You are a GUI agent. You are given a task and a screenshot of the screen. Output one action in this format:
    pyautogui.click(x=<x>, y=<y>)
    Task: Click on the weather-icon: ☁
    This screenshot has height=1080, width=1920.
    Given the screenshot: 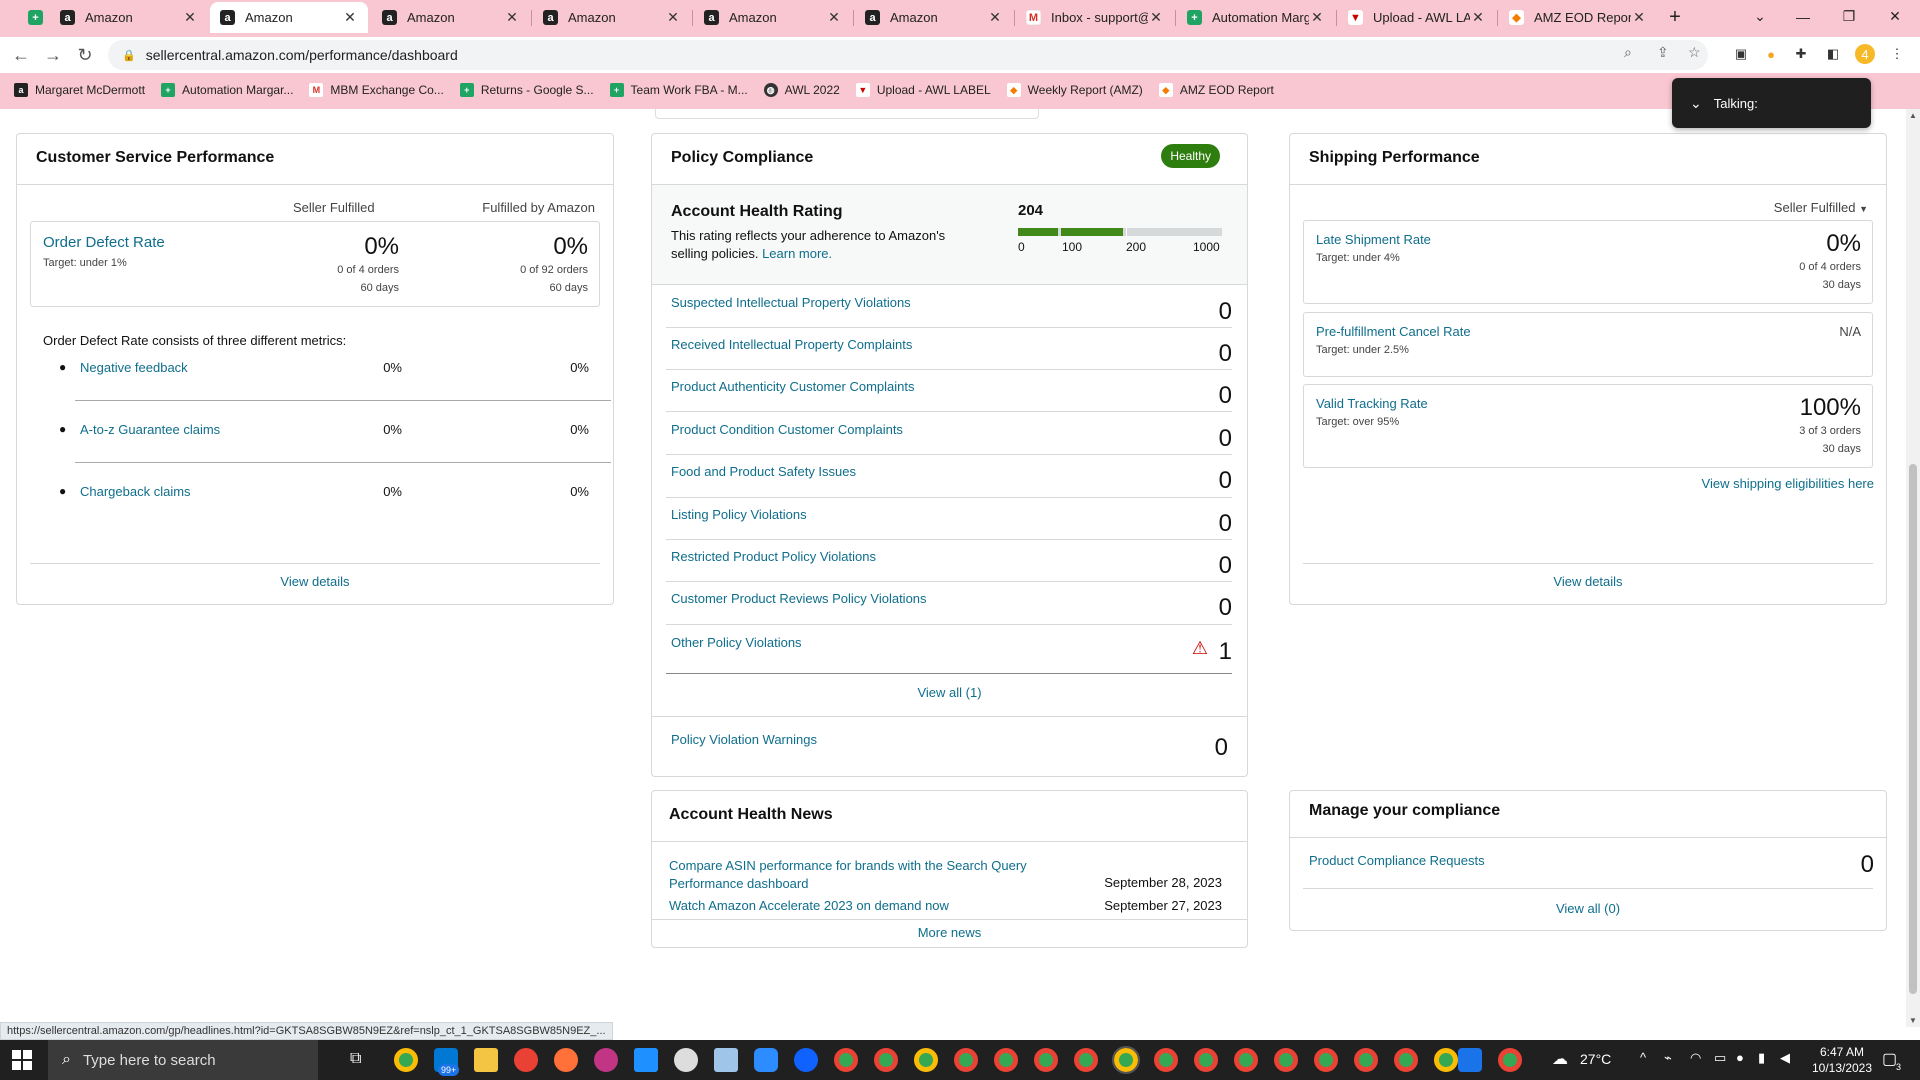 What is the action you would take?
    pyautogui.click(x=1560, y=1059)
    